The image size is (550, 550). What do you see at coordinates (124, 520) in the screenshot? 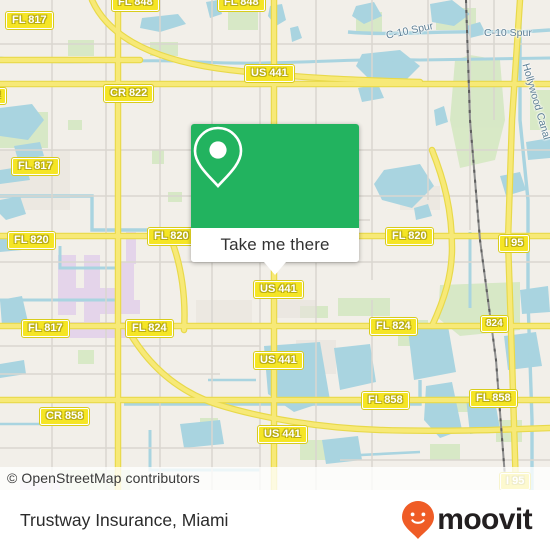
I see `place-title: Trustway Insurance, Miami` at bounding box center [124, 520].